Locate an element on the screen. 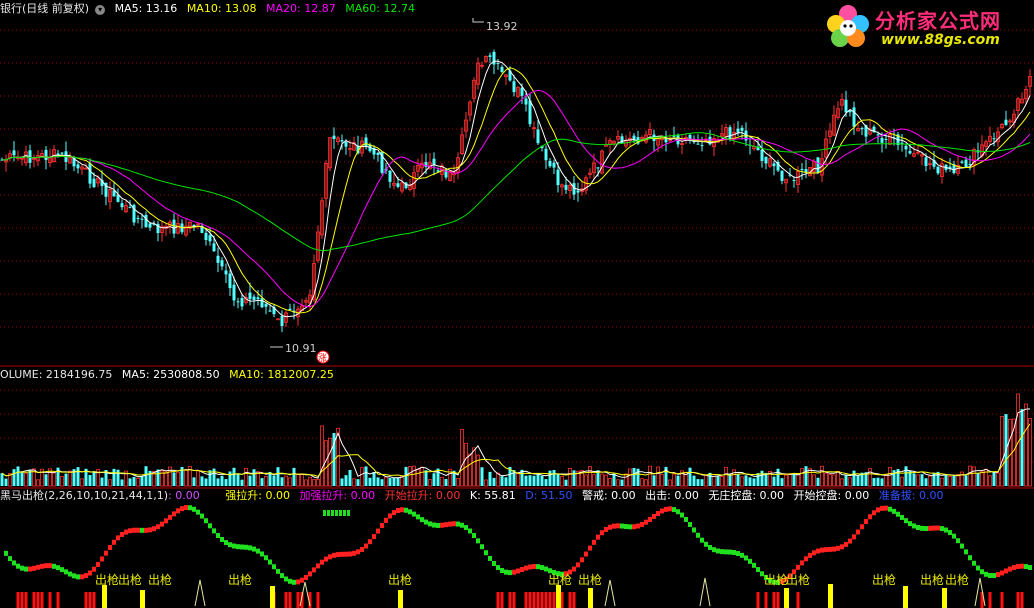 This screenshot has height=608, width=1034. ma20-label: MA20: 12.87 is located at coordinates (301, 8).